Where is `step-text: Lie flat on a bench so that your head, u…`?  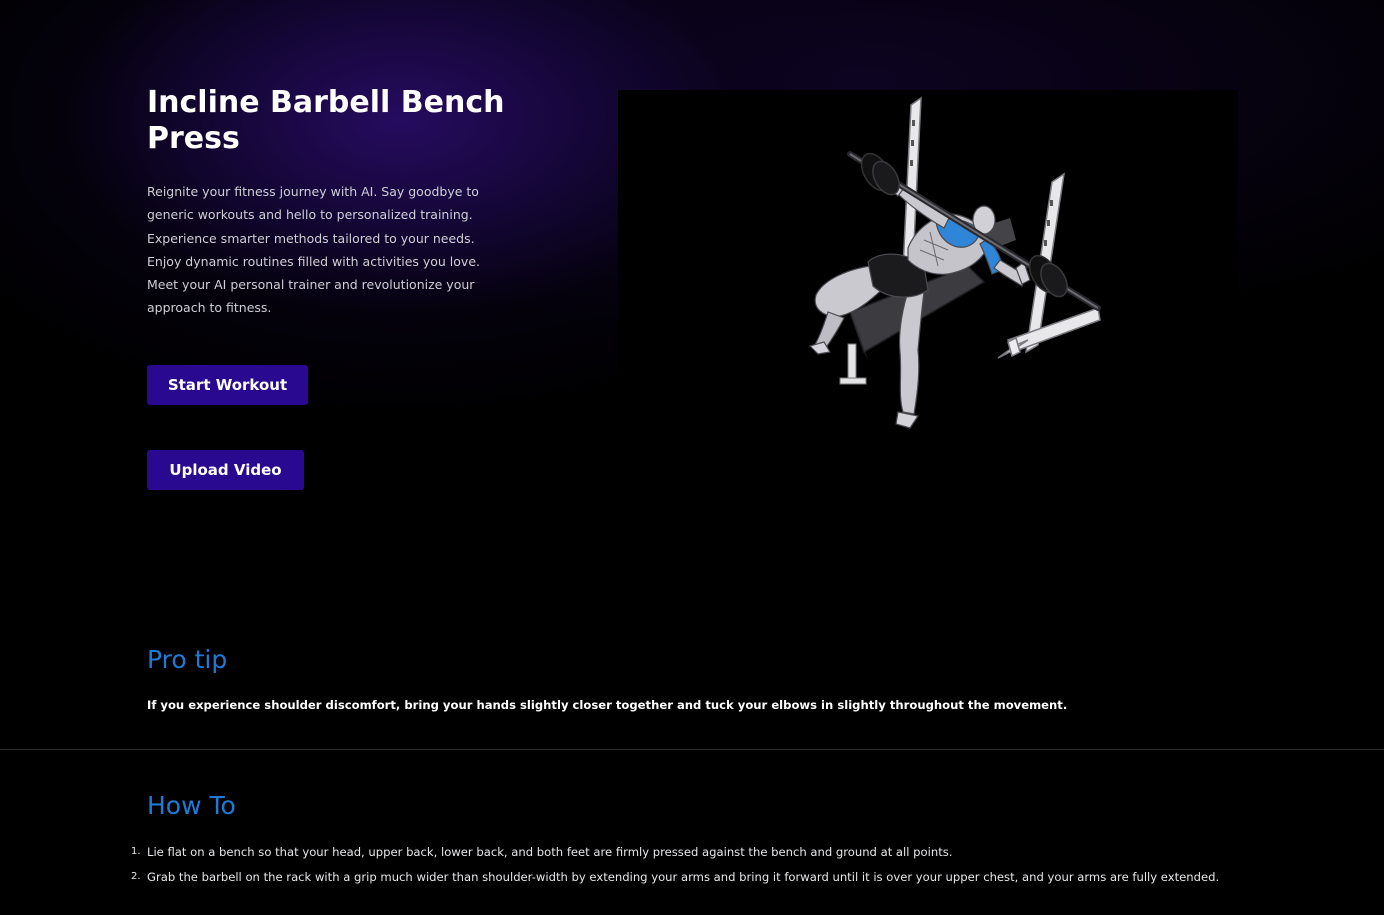 step-text: Lie flat on a bench so that your head, u… is located at coordinates (550, 852).